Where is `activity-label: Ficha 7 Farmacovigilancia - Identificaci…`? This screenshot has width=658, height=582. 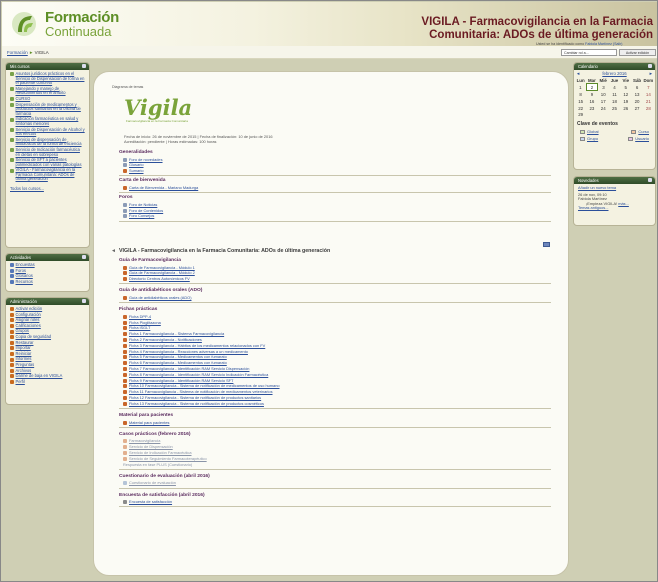
activity-label: Ficha 7 Farmacovigilancia - Identificaci… is located at coordinates (189, 368).